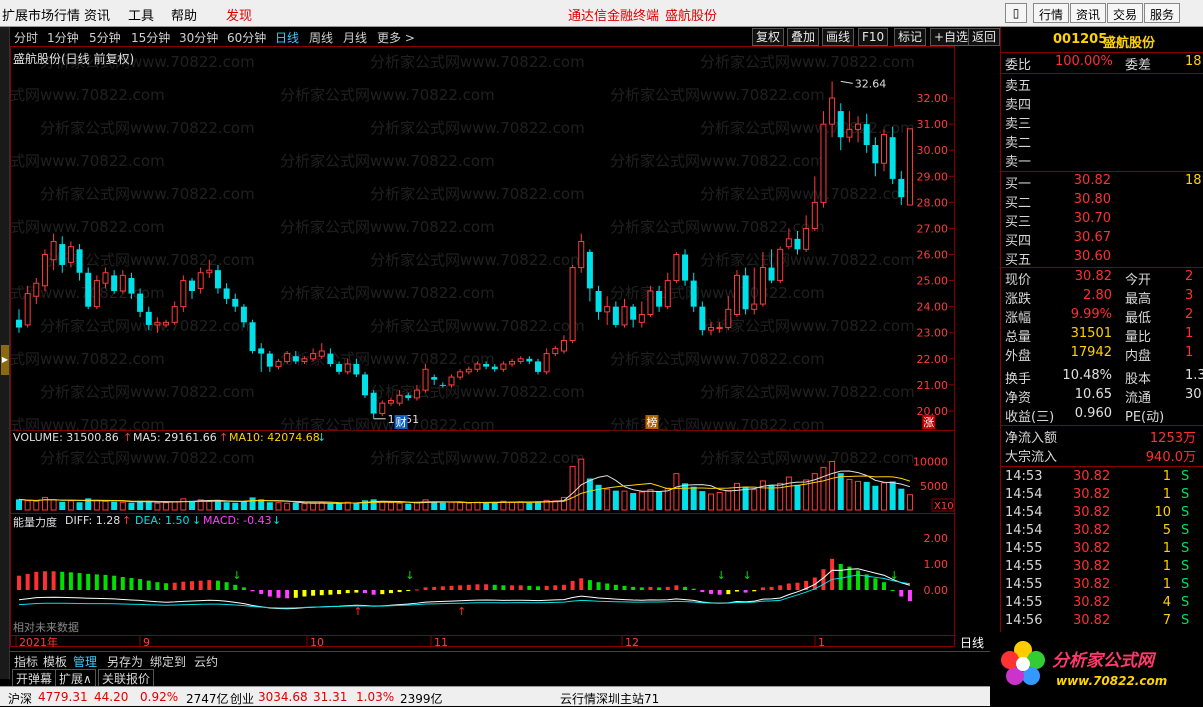  Describe the element at coordinates (464, 591) in the screenshot. I see `macd-dea-line` at that location.